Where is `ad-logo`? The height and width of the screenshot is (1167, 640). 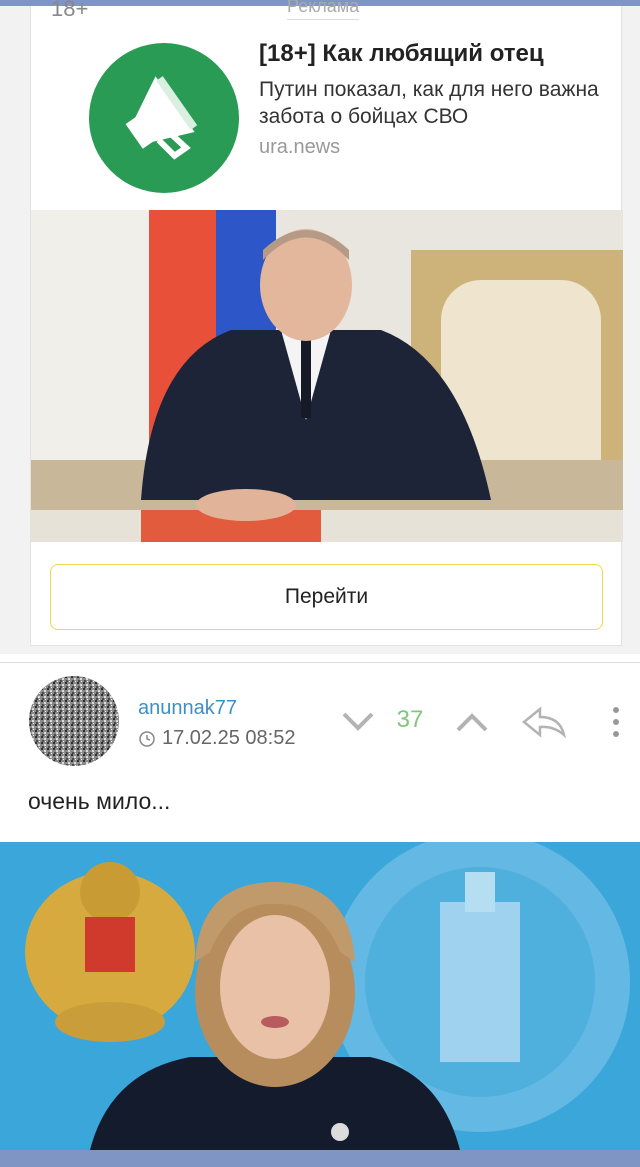
ad-logo is located at coordinates (164, 118).